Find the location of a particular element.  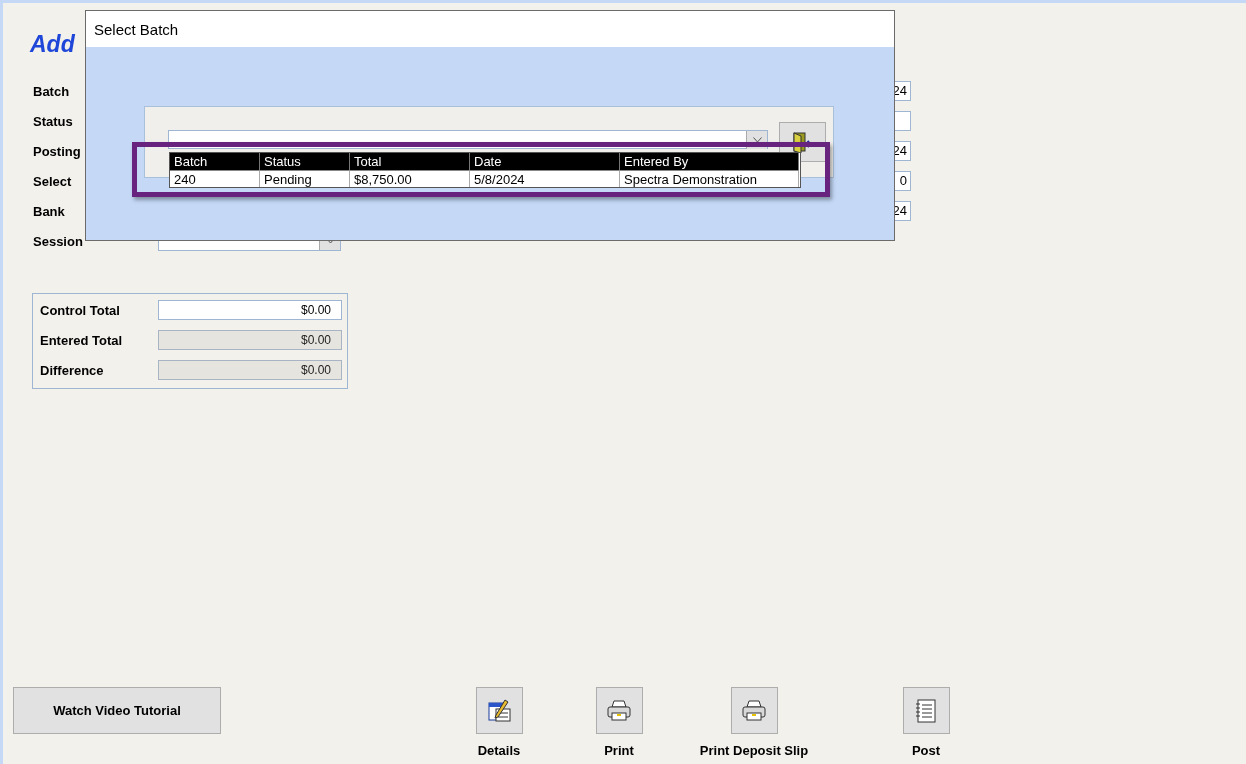

input-field: $0.00 is located at coordinates (250, 310).